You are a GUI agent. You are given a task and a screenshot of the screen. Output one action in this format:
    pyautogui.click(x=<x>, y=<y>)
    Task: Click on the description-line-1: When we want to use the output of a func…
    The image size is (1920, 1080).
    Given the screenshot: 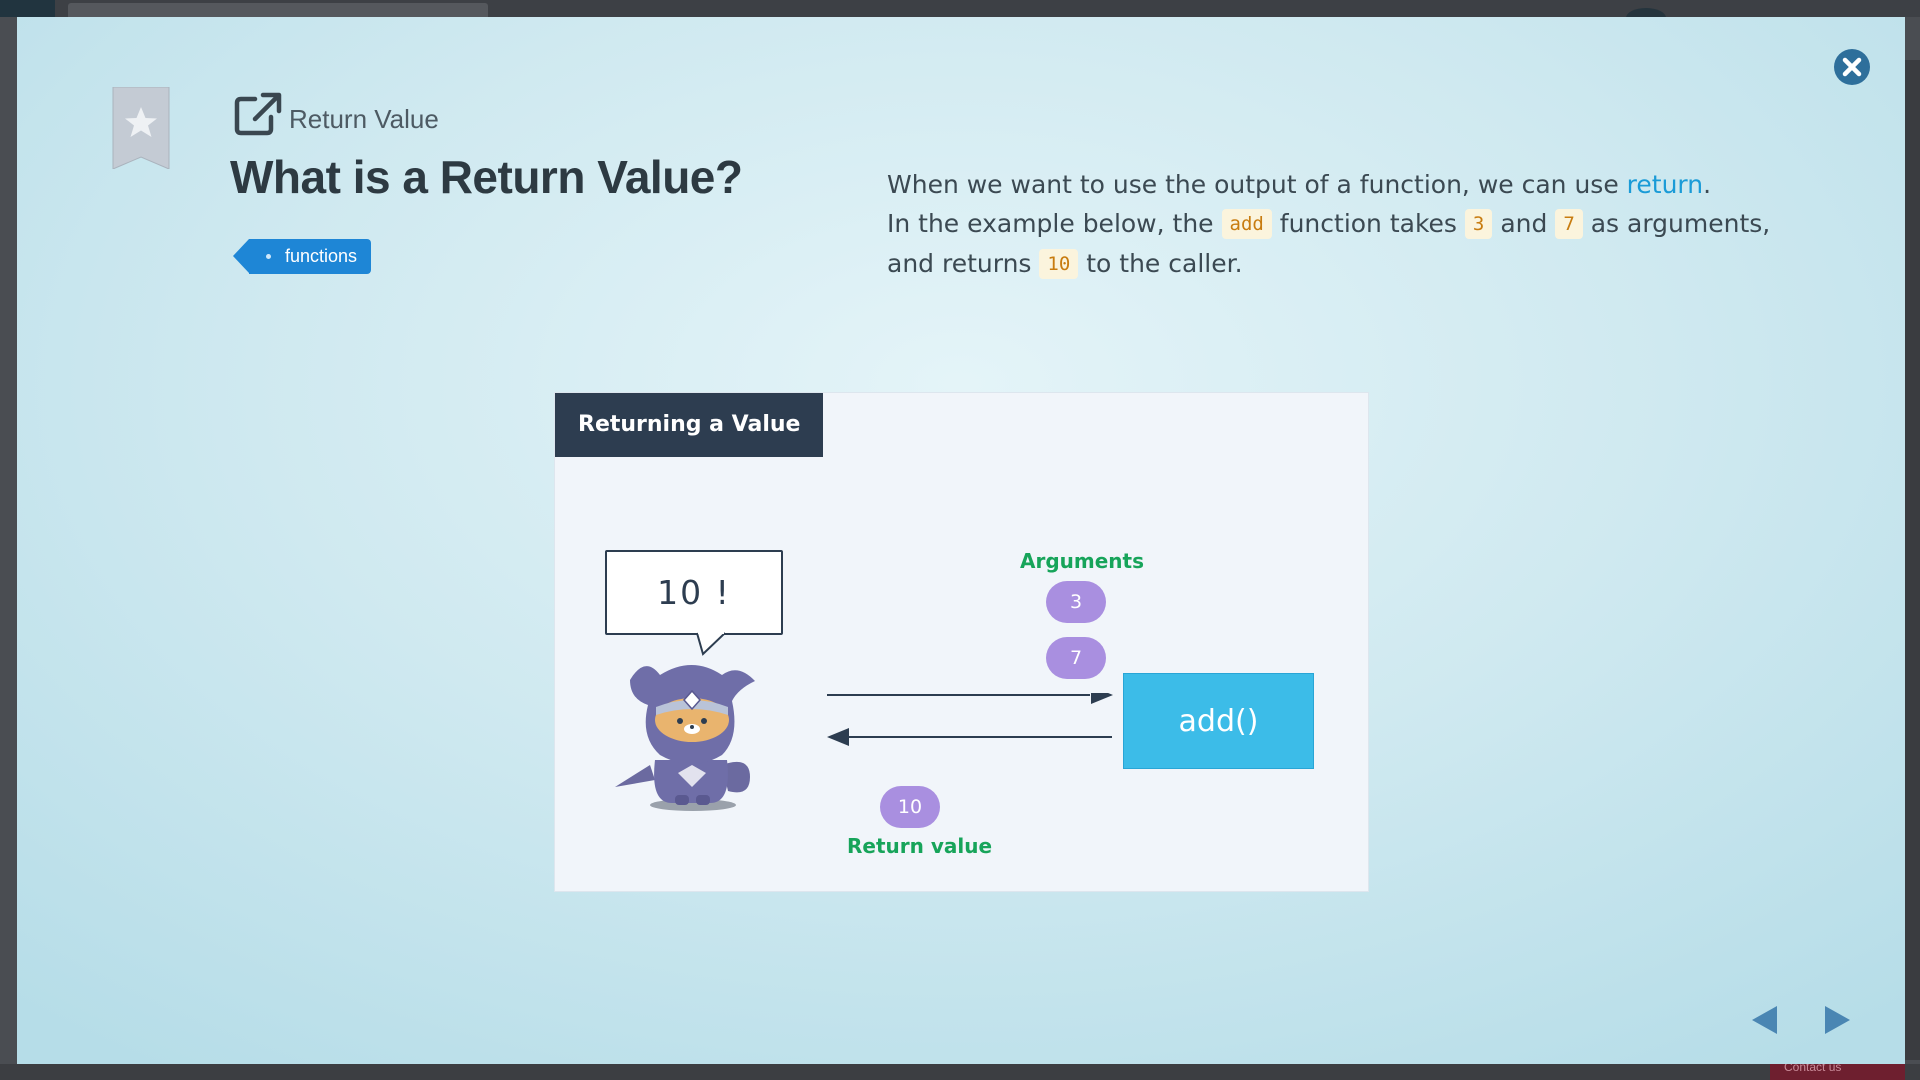 What is the action you would take?
    pyautogui.click(x=1337, y=184)
    